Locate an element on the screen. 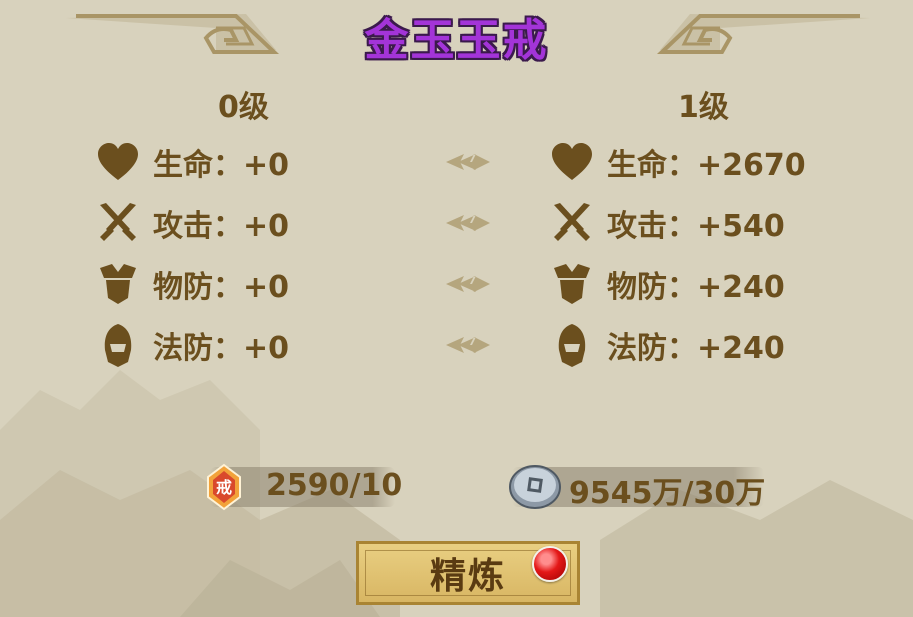  ring-token-count: 2590/10 is located at coordinates (334, 485).